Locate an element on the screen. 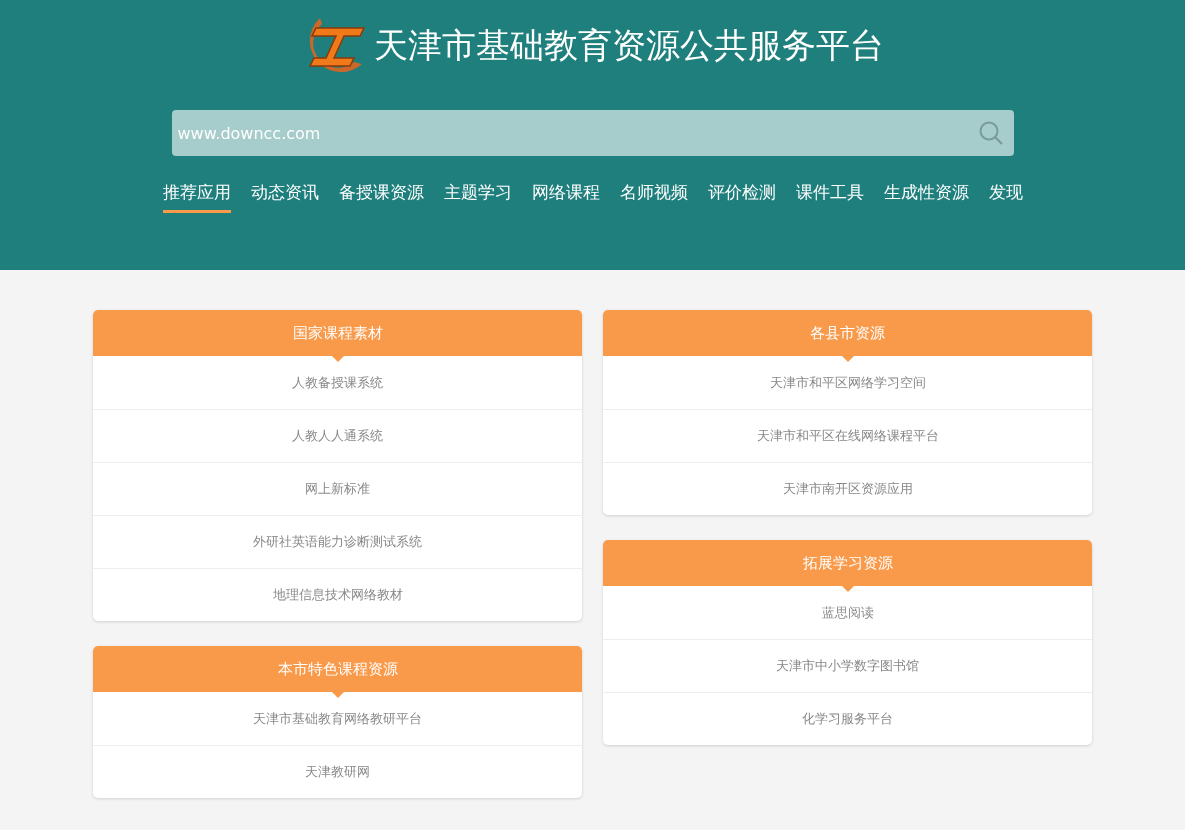 The image size is (1185, 830). nav-tab: 动态资讯 is located at coordinates (284, 196).